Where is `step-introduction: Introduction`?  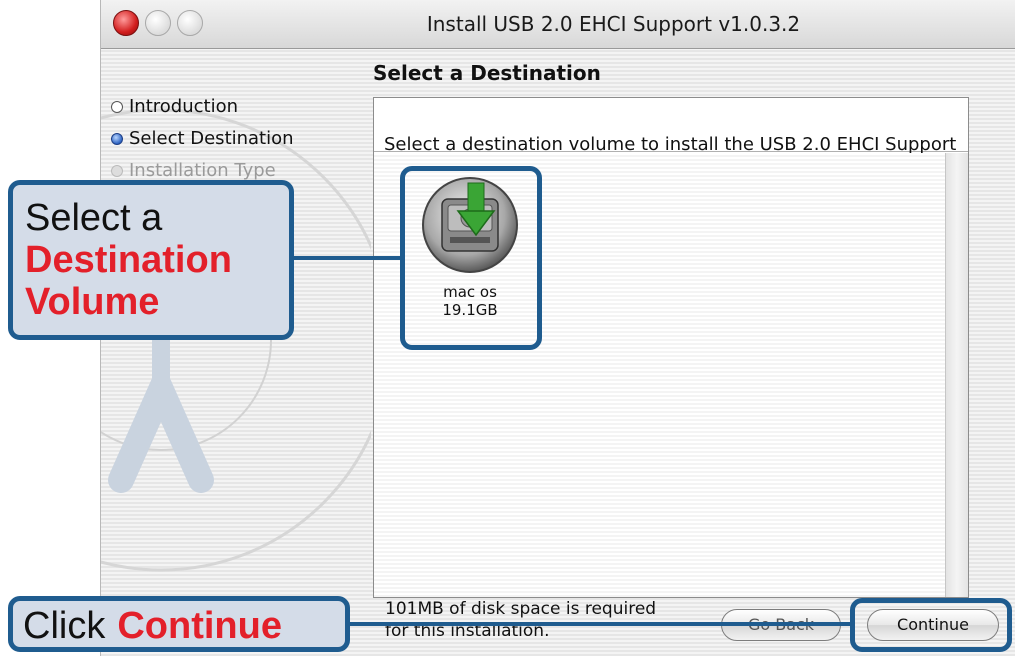
step-introduction: Introduction is located at coordinates (202, 112).